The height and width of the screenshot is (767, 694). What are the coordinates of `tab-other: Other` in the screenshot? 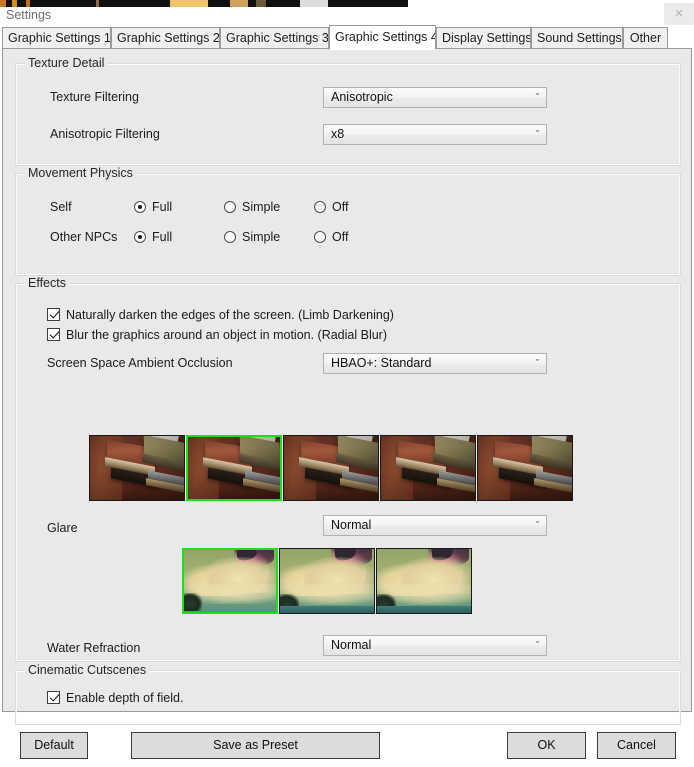 It's located at (645, 38).